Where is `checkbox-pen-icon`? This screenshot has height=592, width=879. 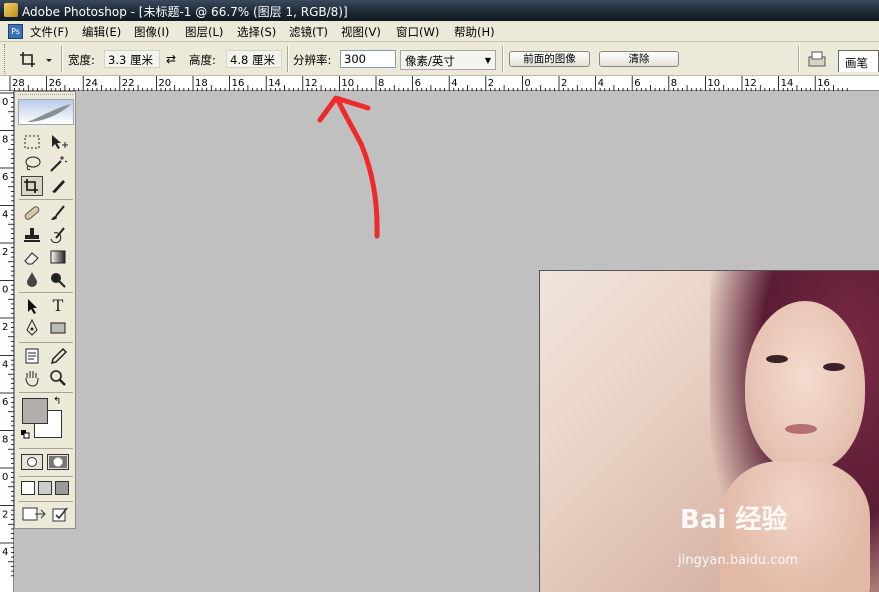
checkbox-pen-icon is located at coordinates (60, 514).